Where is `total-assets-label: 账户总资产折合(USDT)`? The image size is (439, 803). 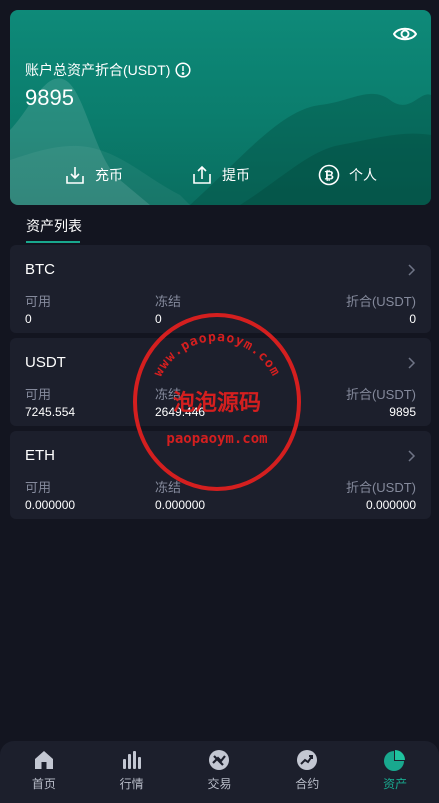 total-assets-label: 账户总资产折合(USDT) is located at coordinates (108, 70).